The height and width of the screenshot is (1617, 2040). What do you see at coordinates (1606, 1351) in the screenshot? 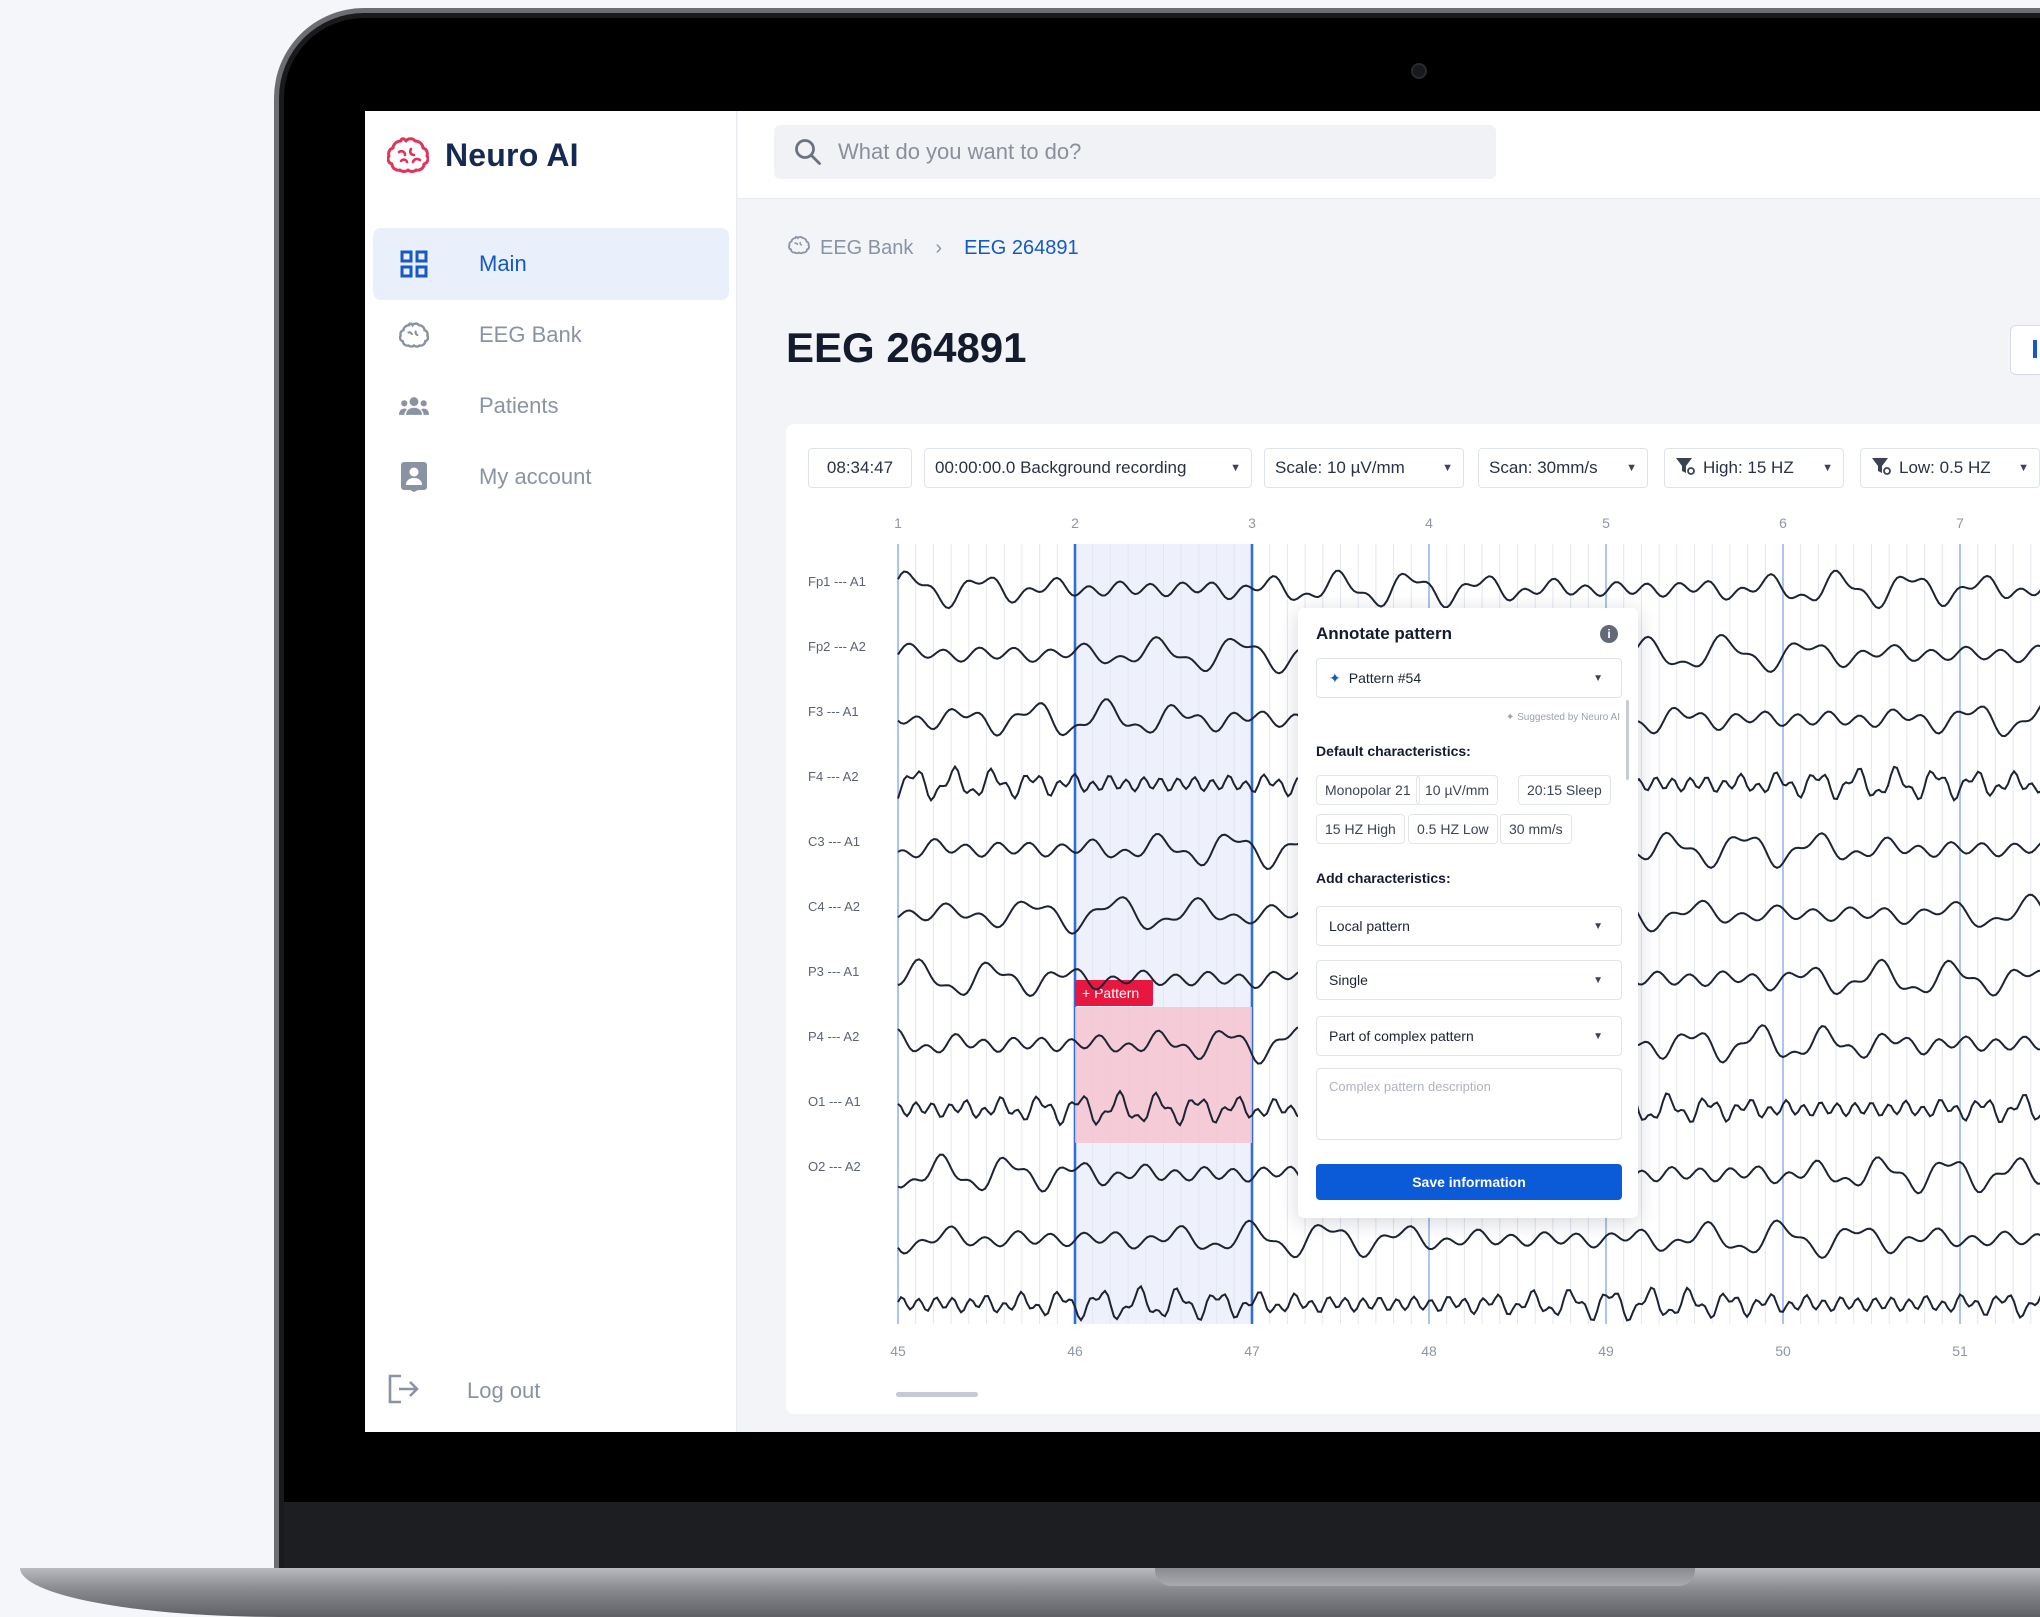
I see `bottom-tick-label: 49` at bounding box center [1606, 1351].